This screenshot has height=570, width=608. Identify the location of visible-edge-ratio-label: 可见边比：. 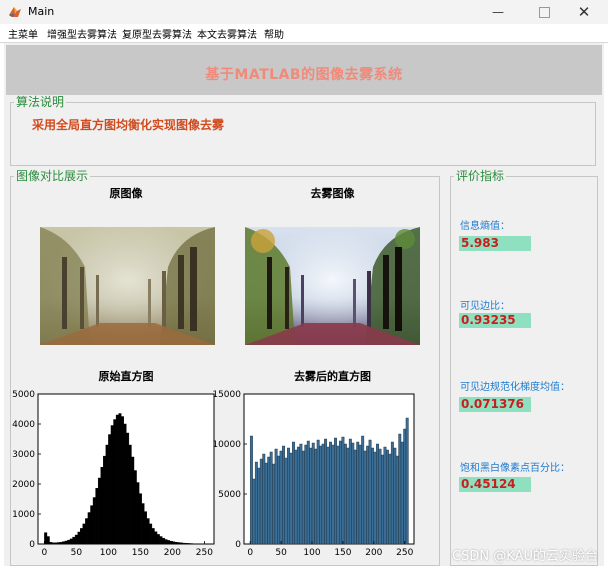
(485, 306).